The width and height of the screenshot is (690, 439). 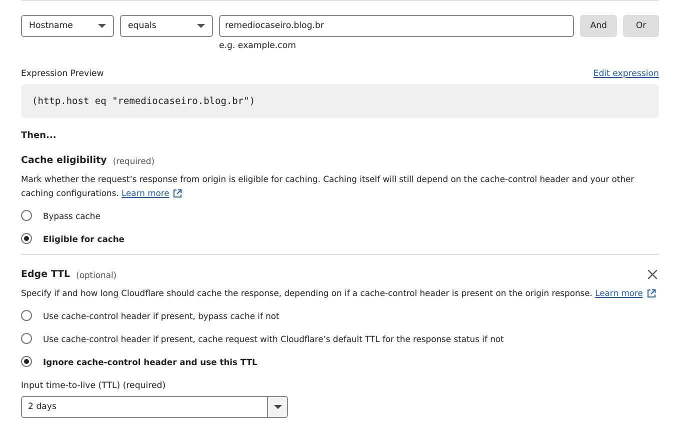 What do you see at coordinates (154, 407) in the screenshot?
I see `ttl-dropdown: 2 days` at bounding box center [154, 407].